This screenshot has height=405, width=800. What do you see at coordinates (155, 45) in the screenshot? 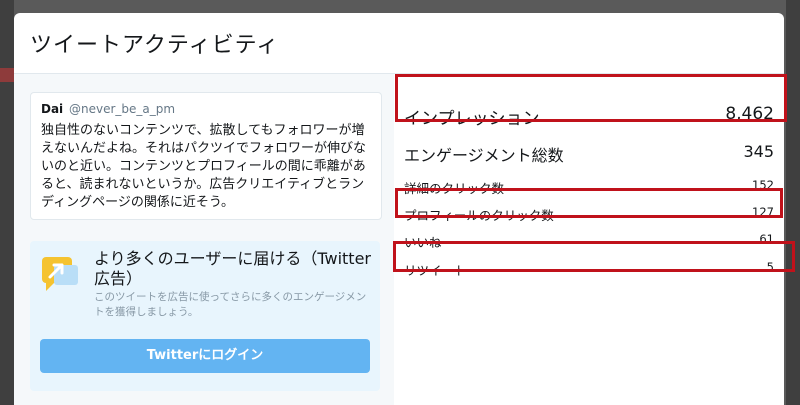
I see `modal-title: ツイートアクティビティ` at bounding box center [155, 45].